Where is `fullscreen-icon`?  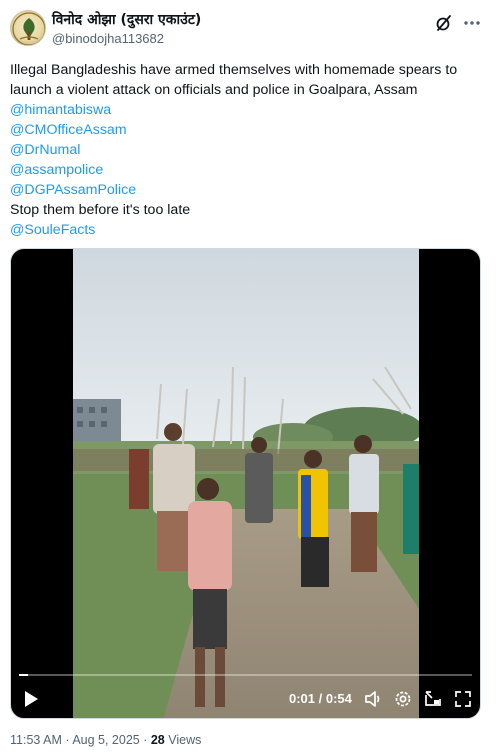 fullscreen-icon is located at coordinates (463, 699).